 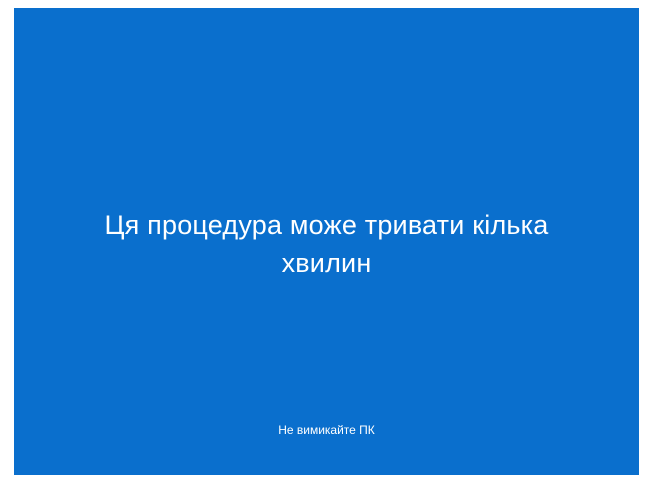 What do you see at coordinates (326, 225) in the screenshot?
I see `progress-message-line-1: Ця процедура може тривати кілька` at bounding box center [326, 225].